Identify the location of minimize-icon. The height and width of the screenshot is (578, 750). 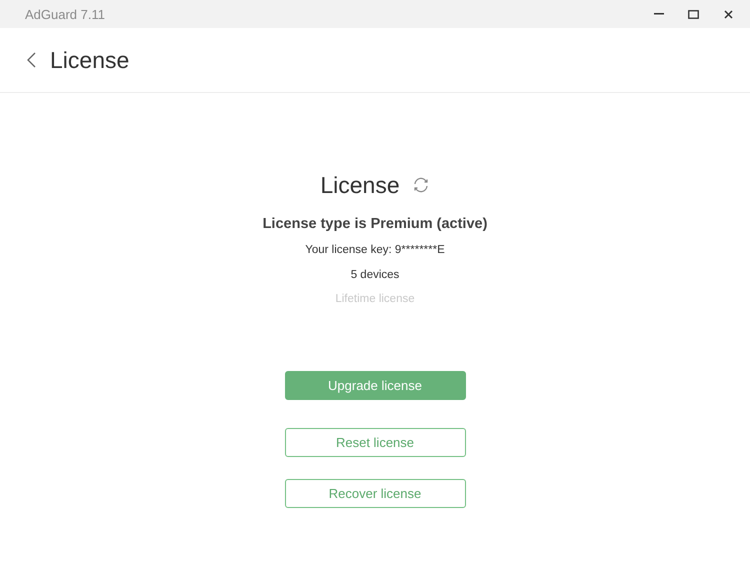
(659, 14).